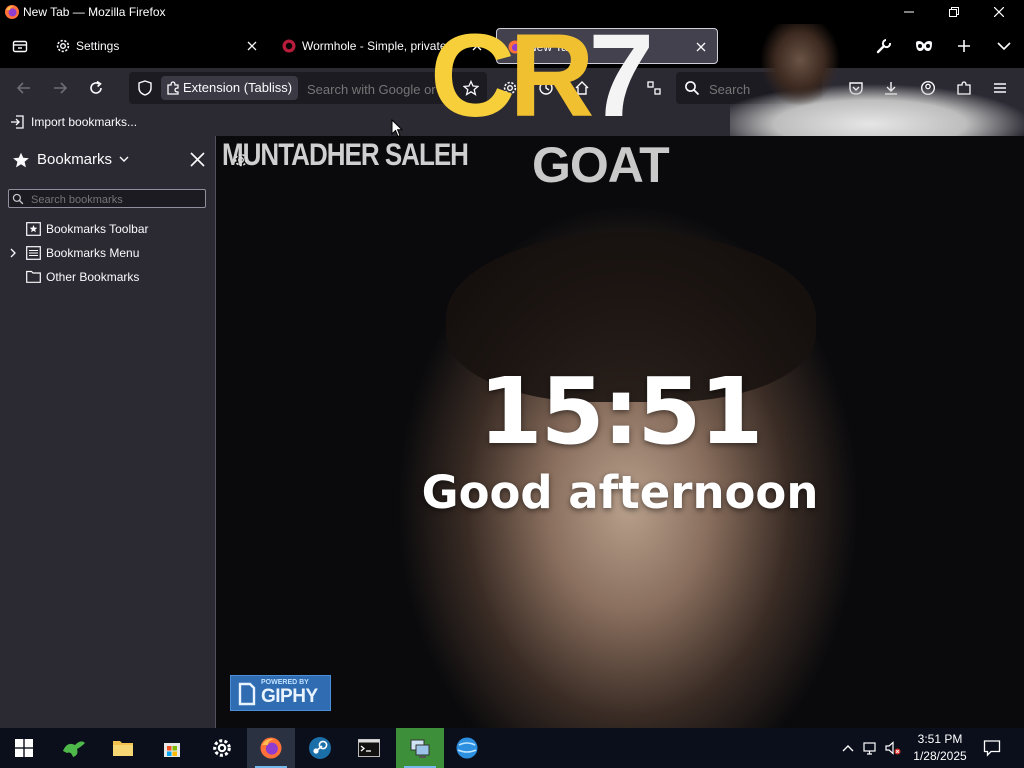 The height and width of the screenshot is (768, 1024). Describe the element at coordinates (909, 12) in the screenshot. I see `minimize-button` at that location.